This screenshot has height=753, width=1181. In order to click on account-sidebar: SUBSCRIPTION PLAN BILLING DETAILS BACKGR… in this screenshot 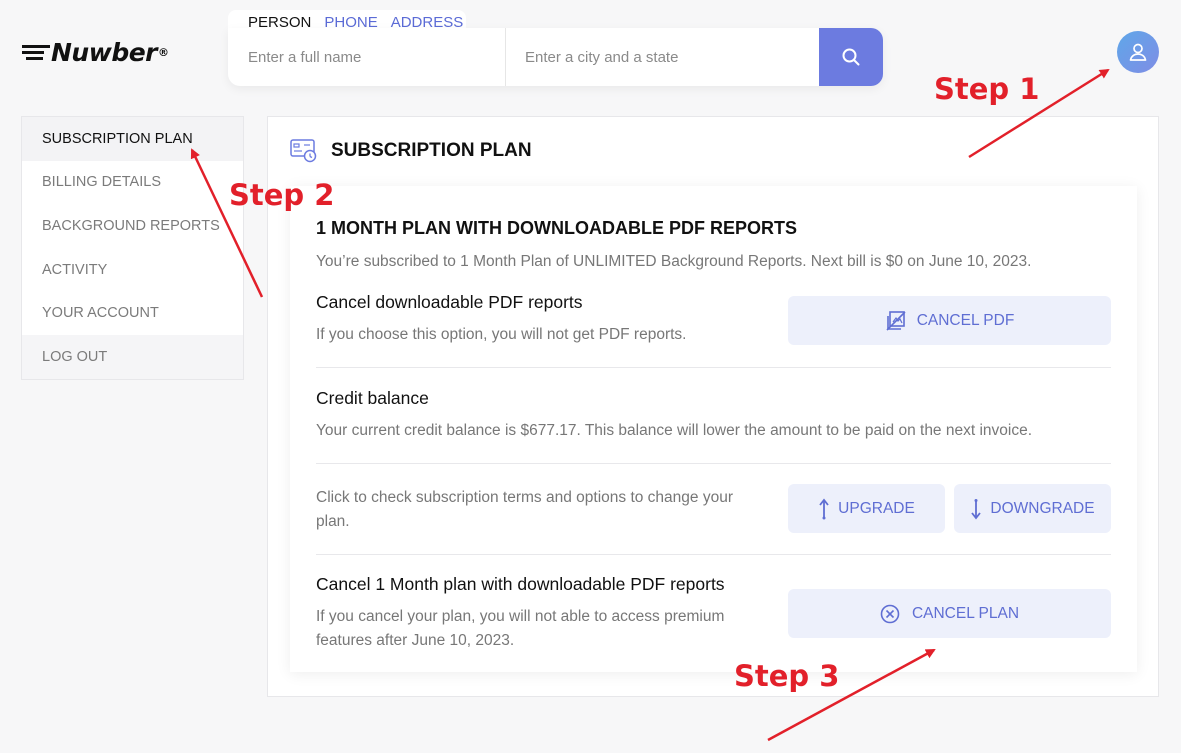, I will do `click(132, 248)`.